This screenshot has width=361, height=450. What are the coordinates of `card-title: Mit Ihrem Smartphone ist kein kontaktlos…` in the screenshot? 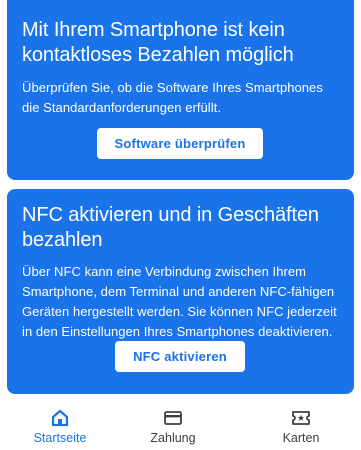 It's located at (158, 42).